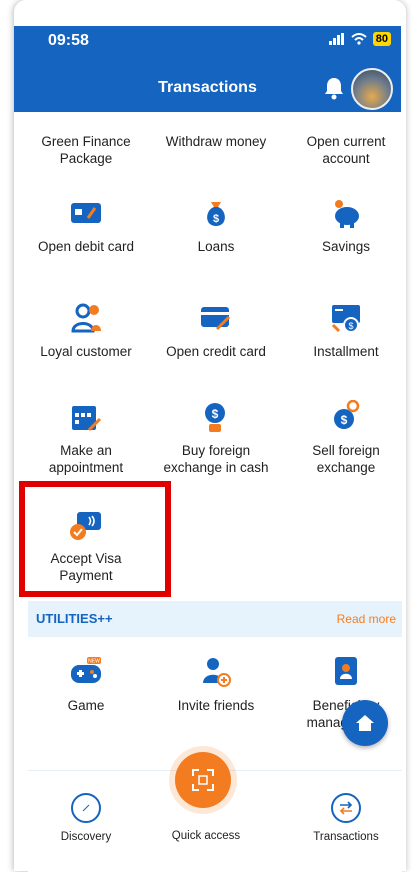  I want to click on bell-icon, so click(334, 88).